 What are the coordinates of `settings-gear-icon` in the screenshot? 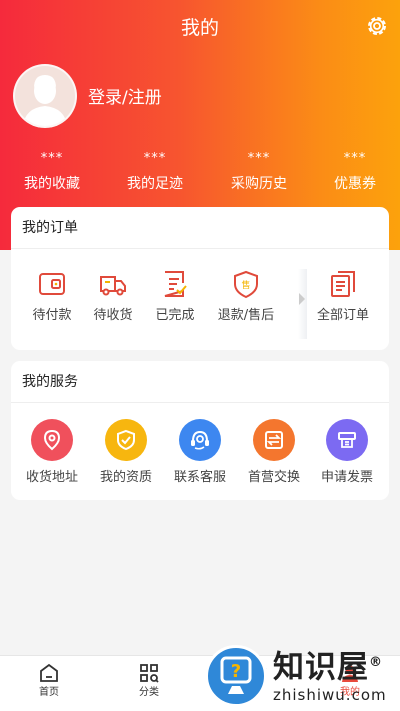 It's located at (377, 26).